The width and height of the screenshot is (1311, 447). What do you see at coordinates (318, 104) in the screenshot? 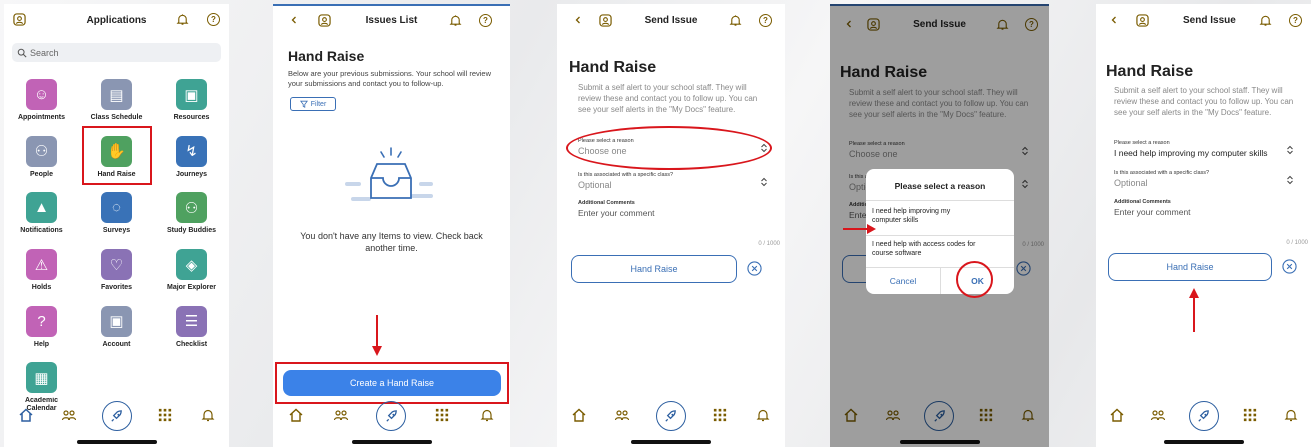
I see `filter-label: Filter` at bounding box center [318, 104].